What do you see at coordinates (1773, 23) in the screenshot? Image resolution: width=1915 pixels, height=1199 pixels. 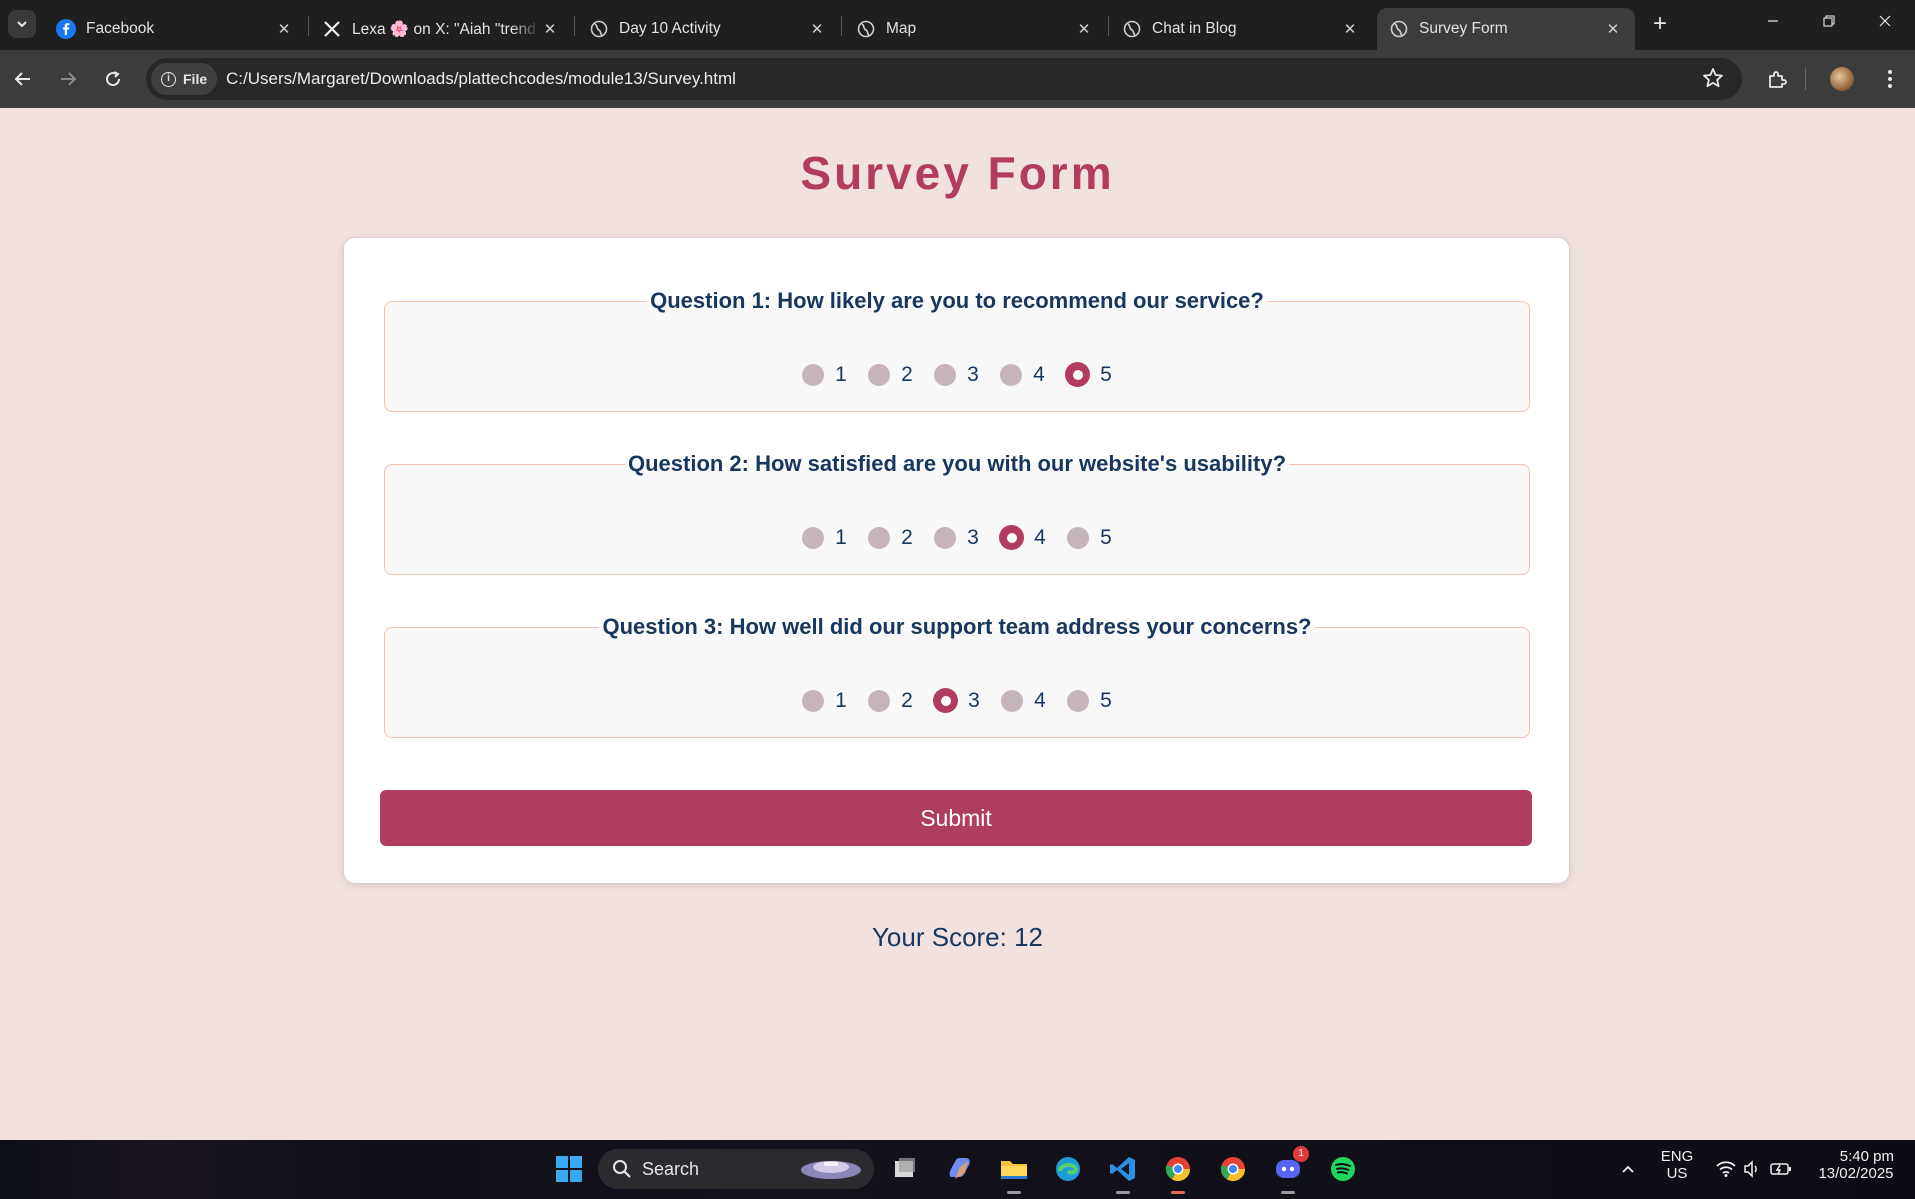 I see `minimize-button` at bounding box center [1773, 23].